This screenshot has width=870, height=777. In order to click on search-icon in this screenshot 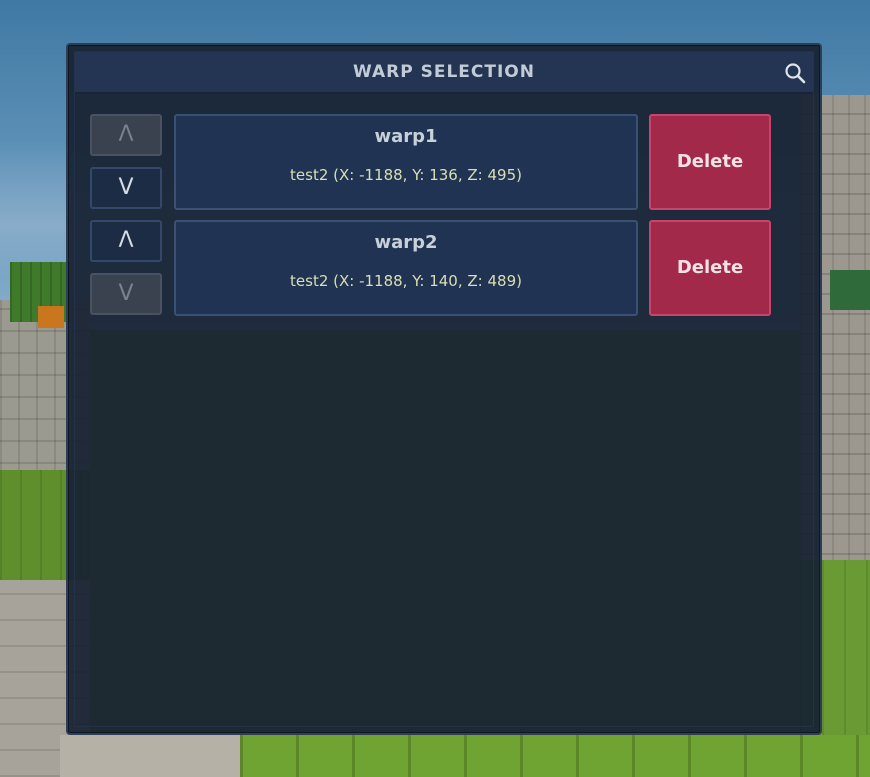, I will do `click(795, 73)`.